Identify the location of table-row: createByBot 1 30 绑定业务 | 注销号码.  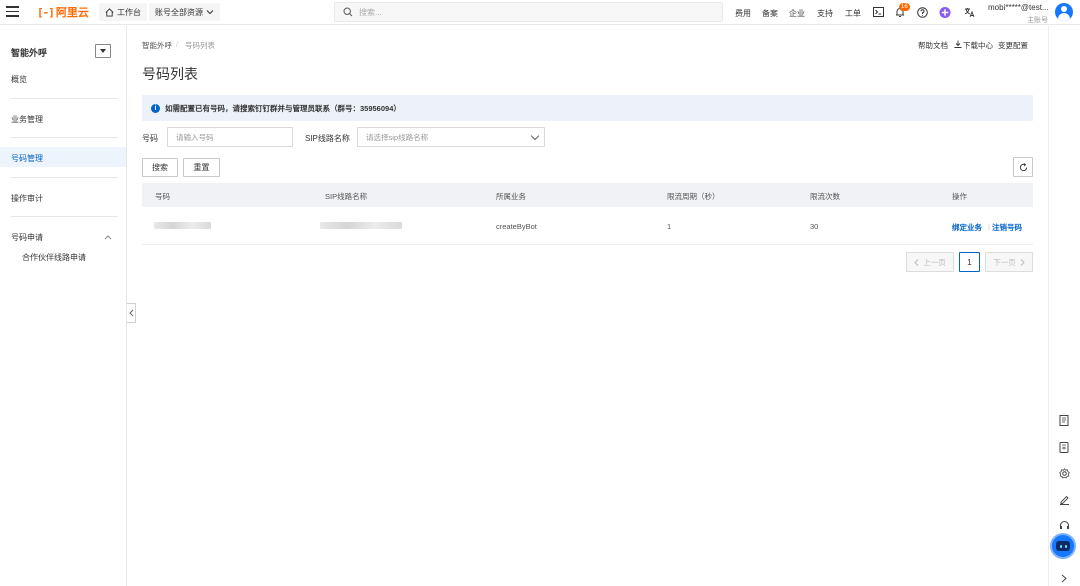
(587, 226).